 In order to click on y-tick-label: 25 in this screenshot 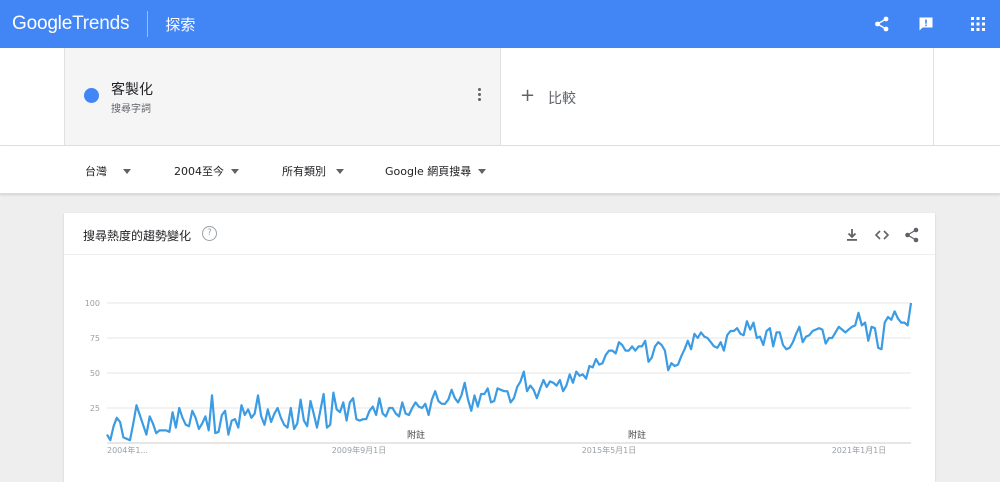, I will do `click(95, 408)`.